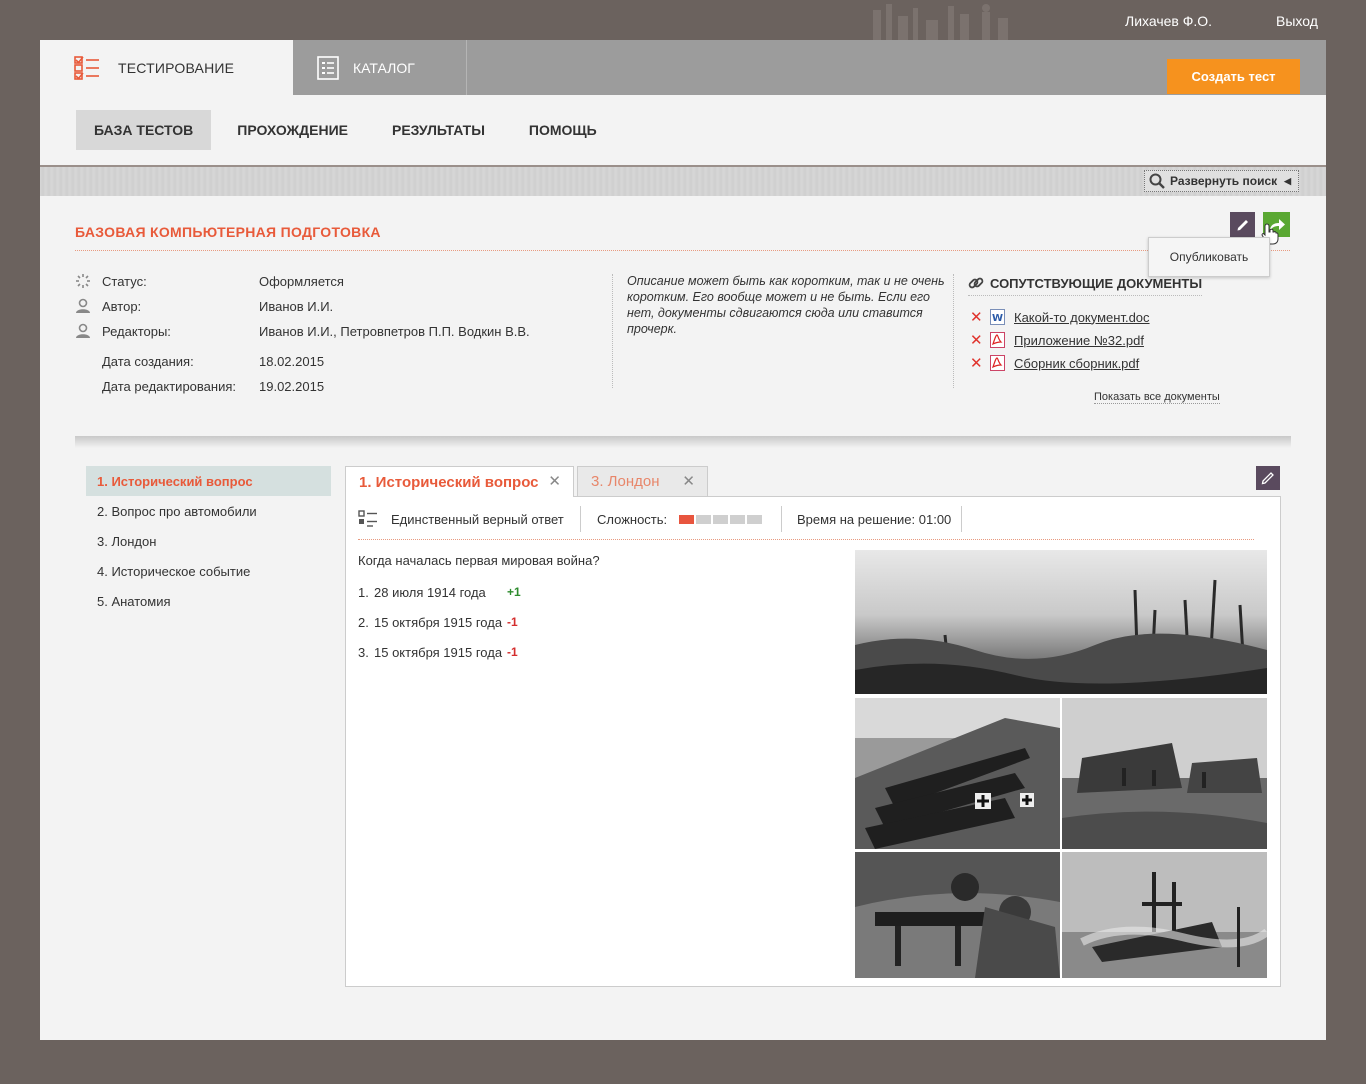  Describe the element at coordinates (449, 482) in the screenshot. I see `question-tab-label: 1. Исторический вопрос` at that location.